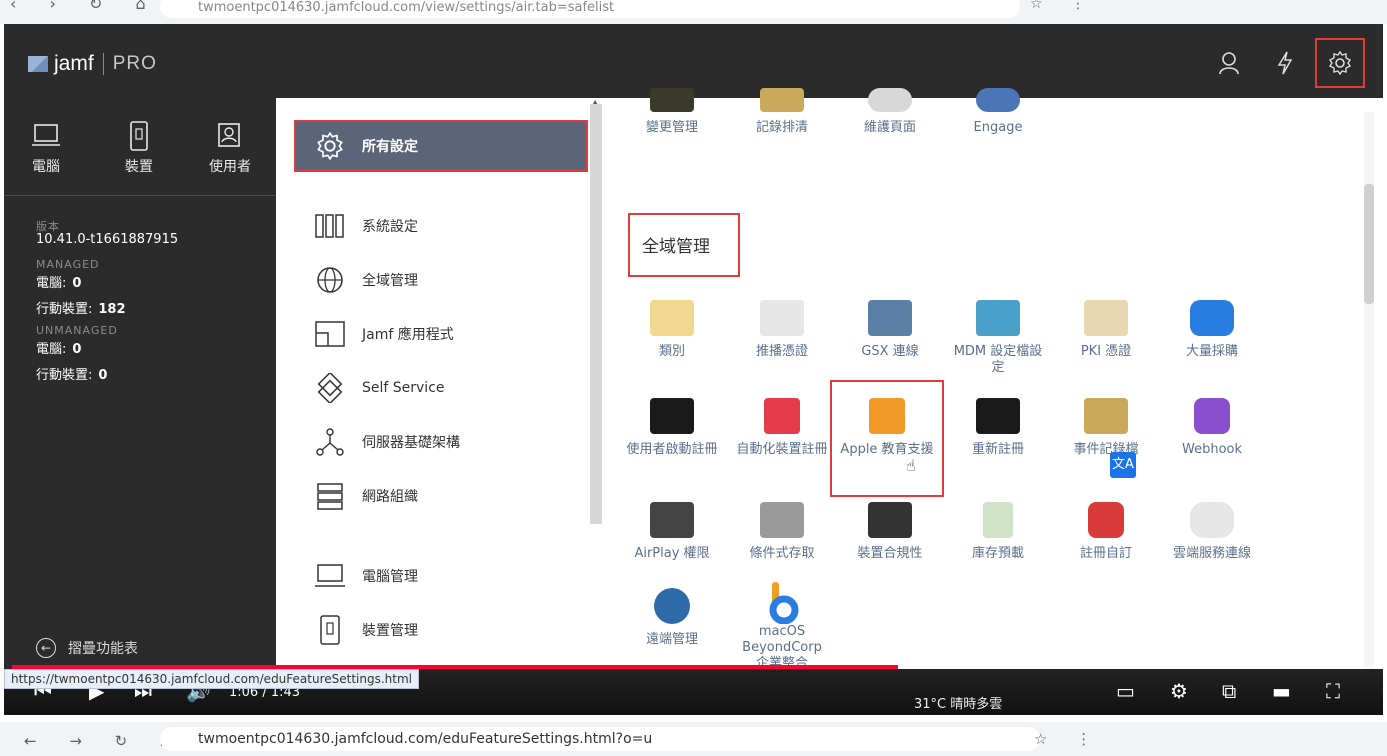 This screenshot has height=756, width=1387. Describe the element at coordinates (442, 442) in the screenshot. I see `category-server-infrastructure: 伺服器基礎架構` at that location.